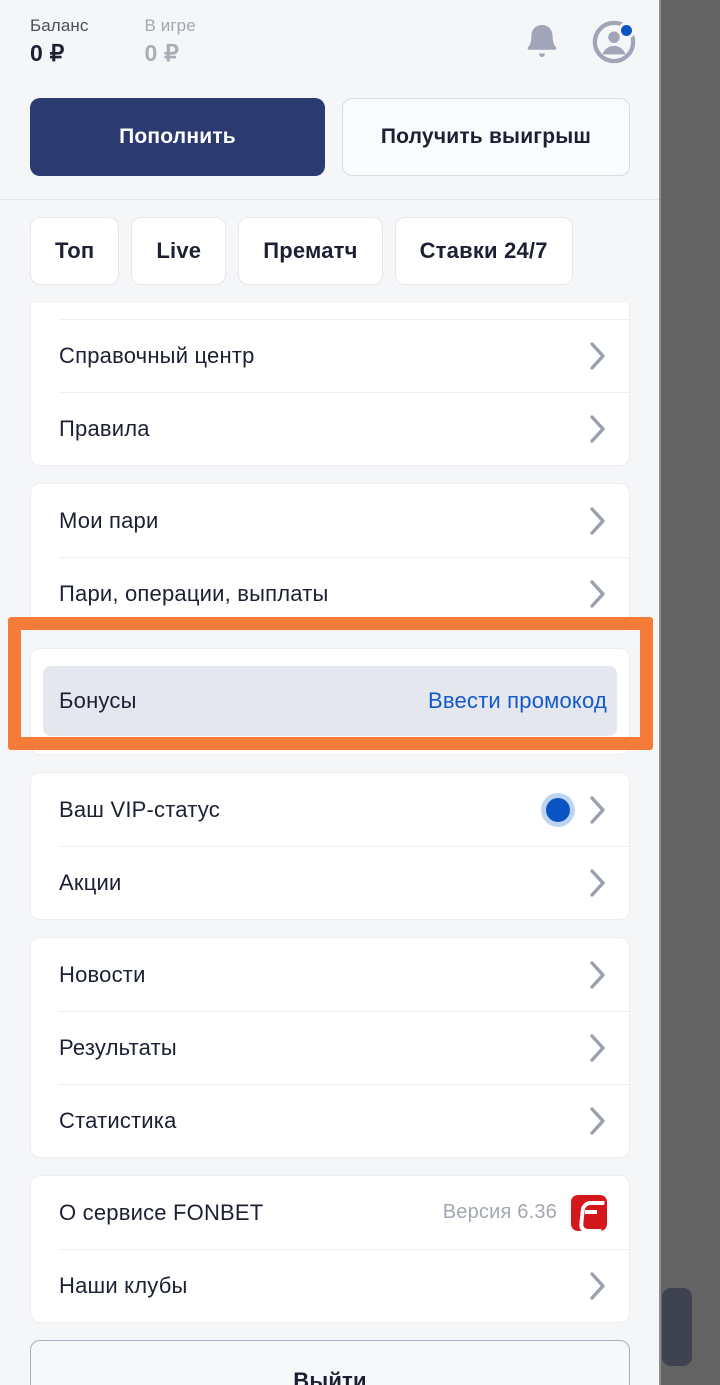 The height and width of the screenshot is (1385, 720). I want to click on tab-3: Прематч, so click(310, 251).